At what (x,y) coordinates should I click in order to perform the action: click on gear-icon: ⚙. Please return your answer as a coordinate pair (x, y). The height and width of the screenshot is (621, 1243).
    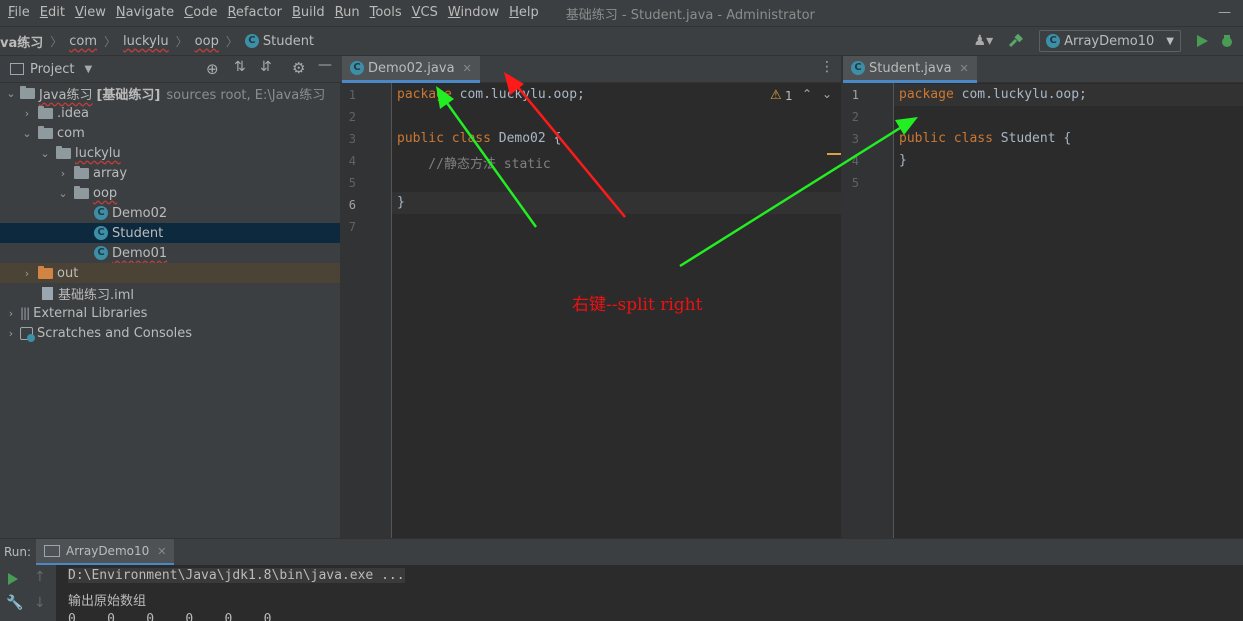
    Looking at the image, I should click on (298, 68).